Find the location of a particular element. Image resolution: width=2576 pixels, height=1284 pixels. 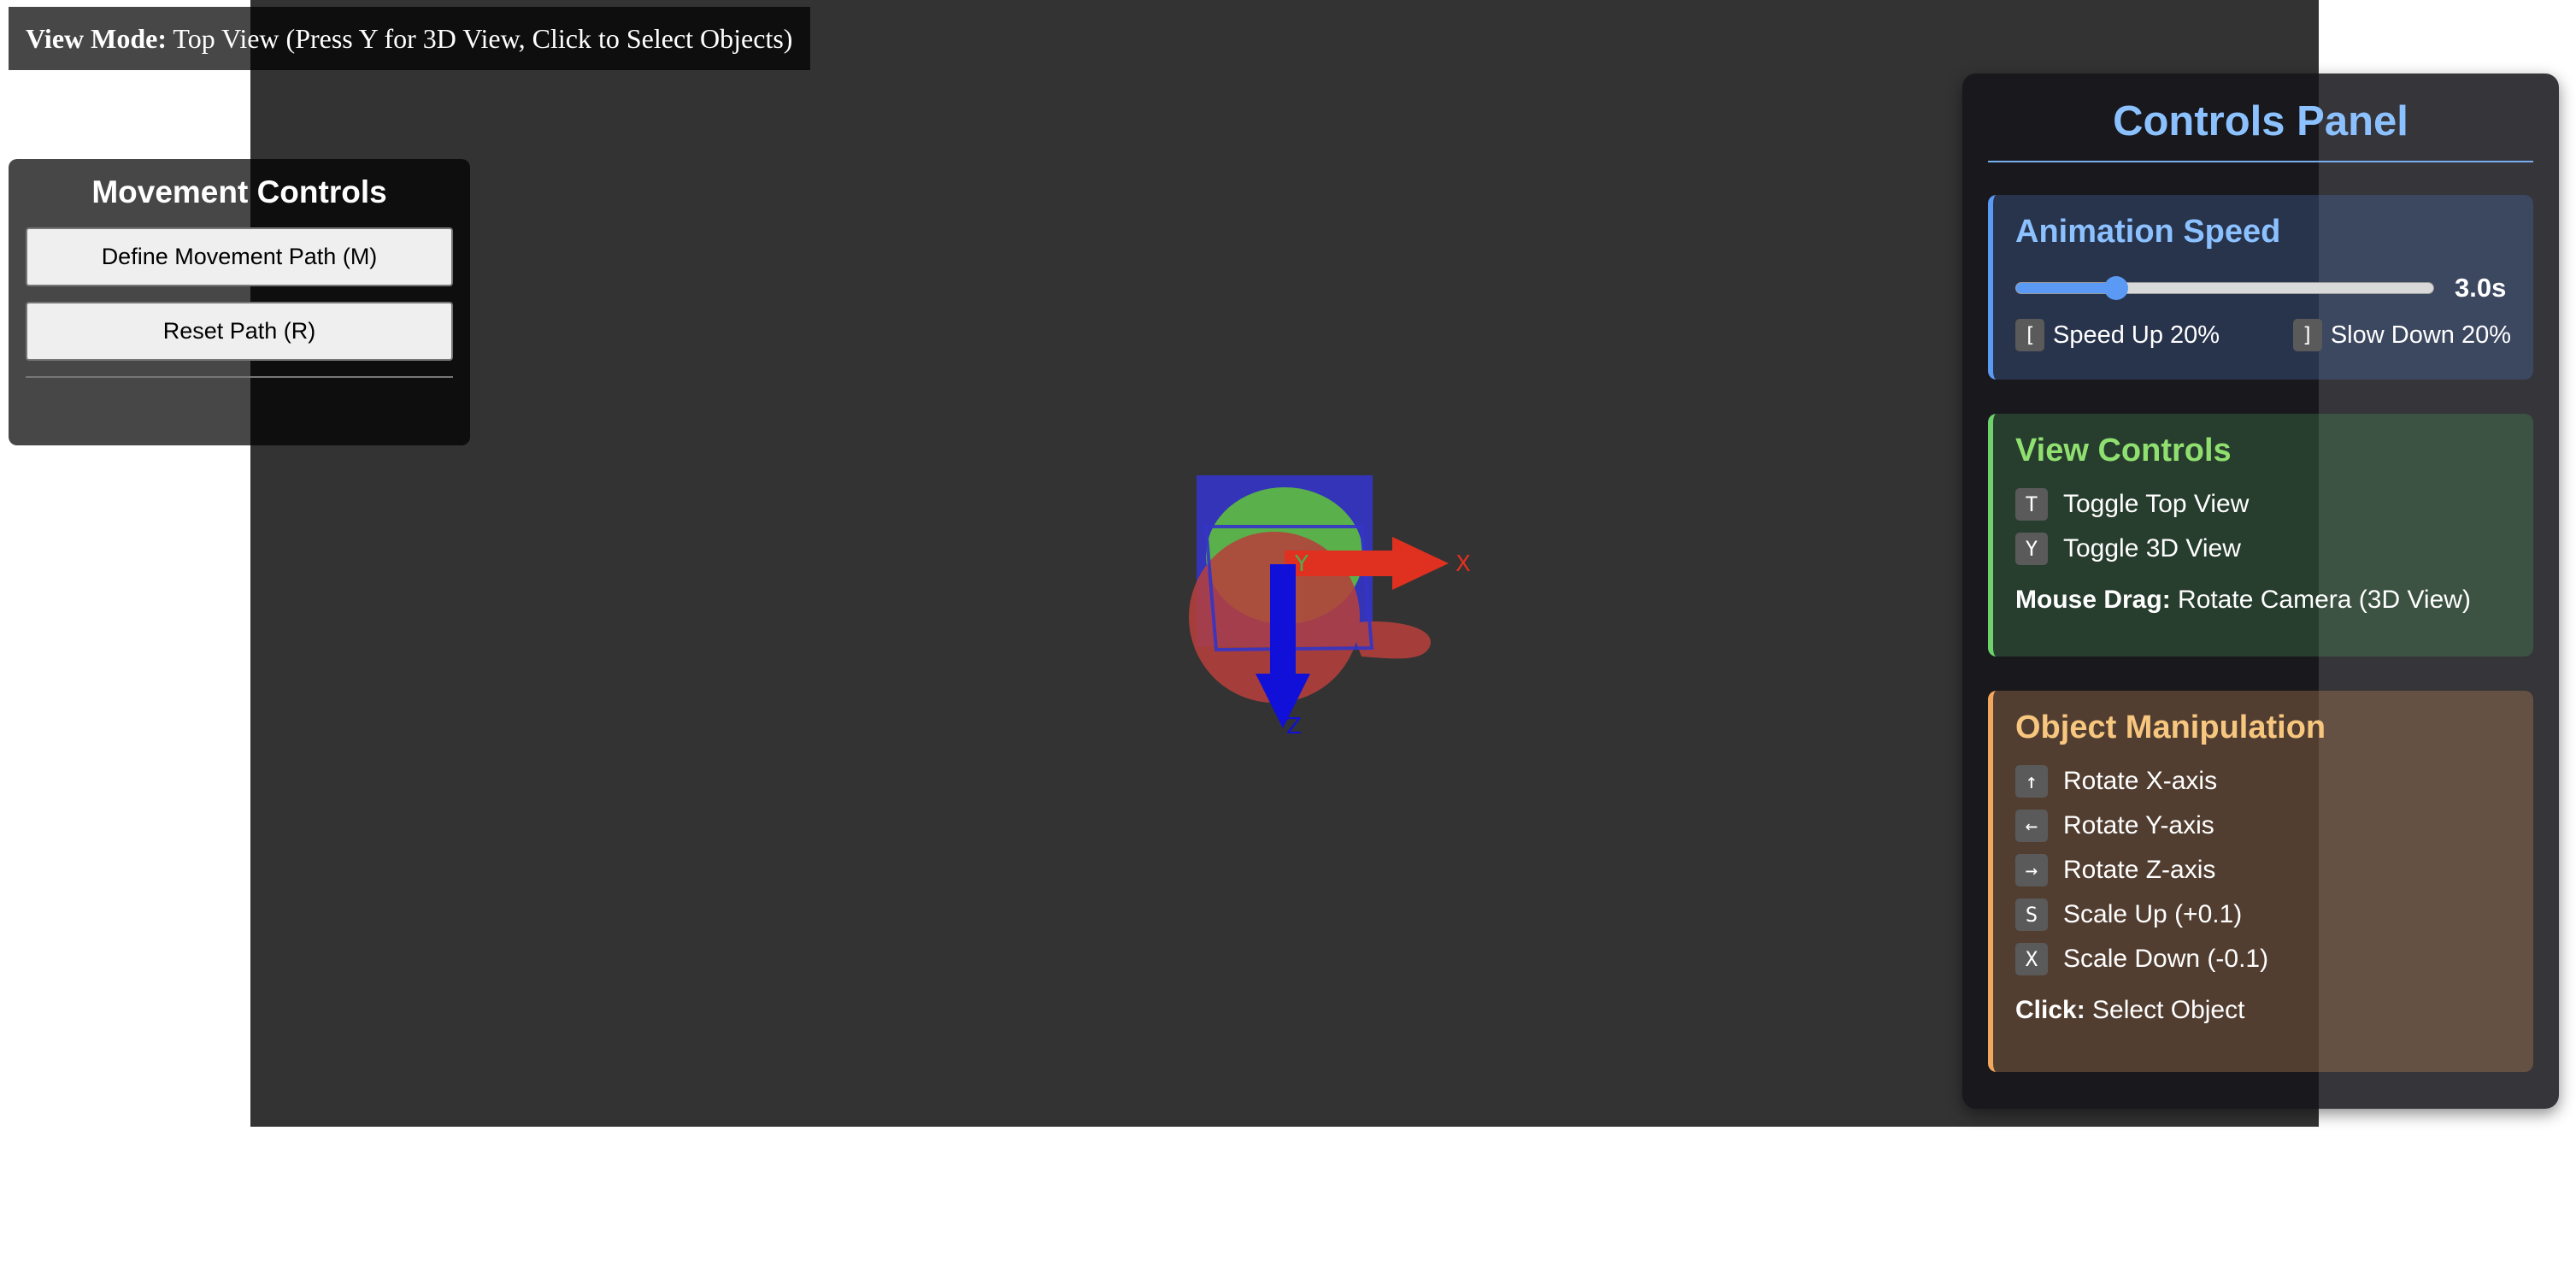

scale-up-key: S is located at coordinates (2031, 914).